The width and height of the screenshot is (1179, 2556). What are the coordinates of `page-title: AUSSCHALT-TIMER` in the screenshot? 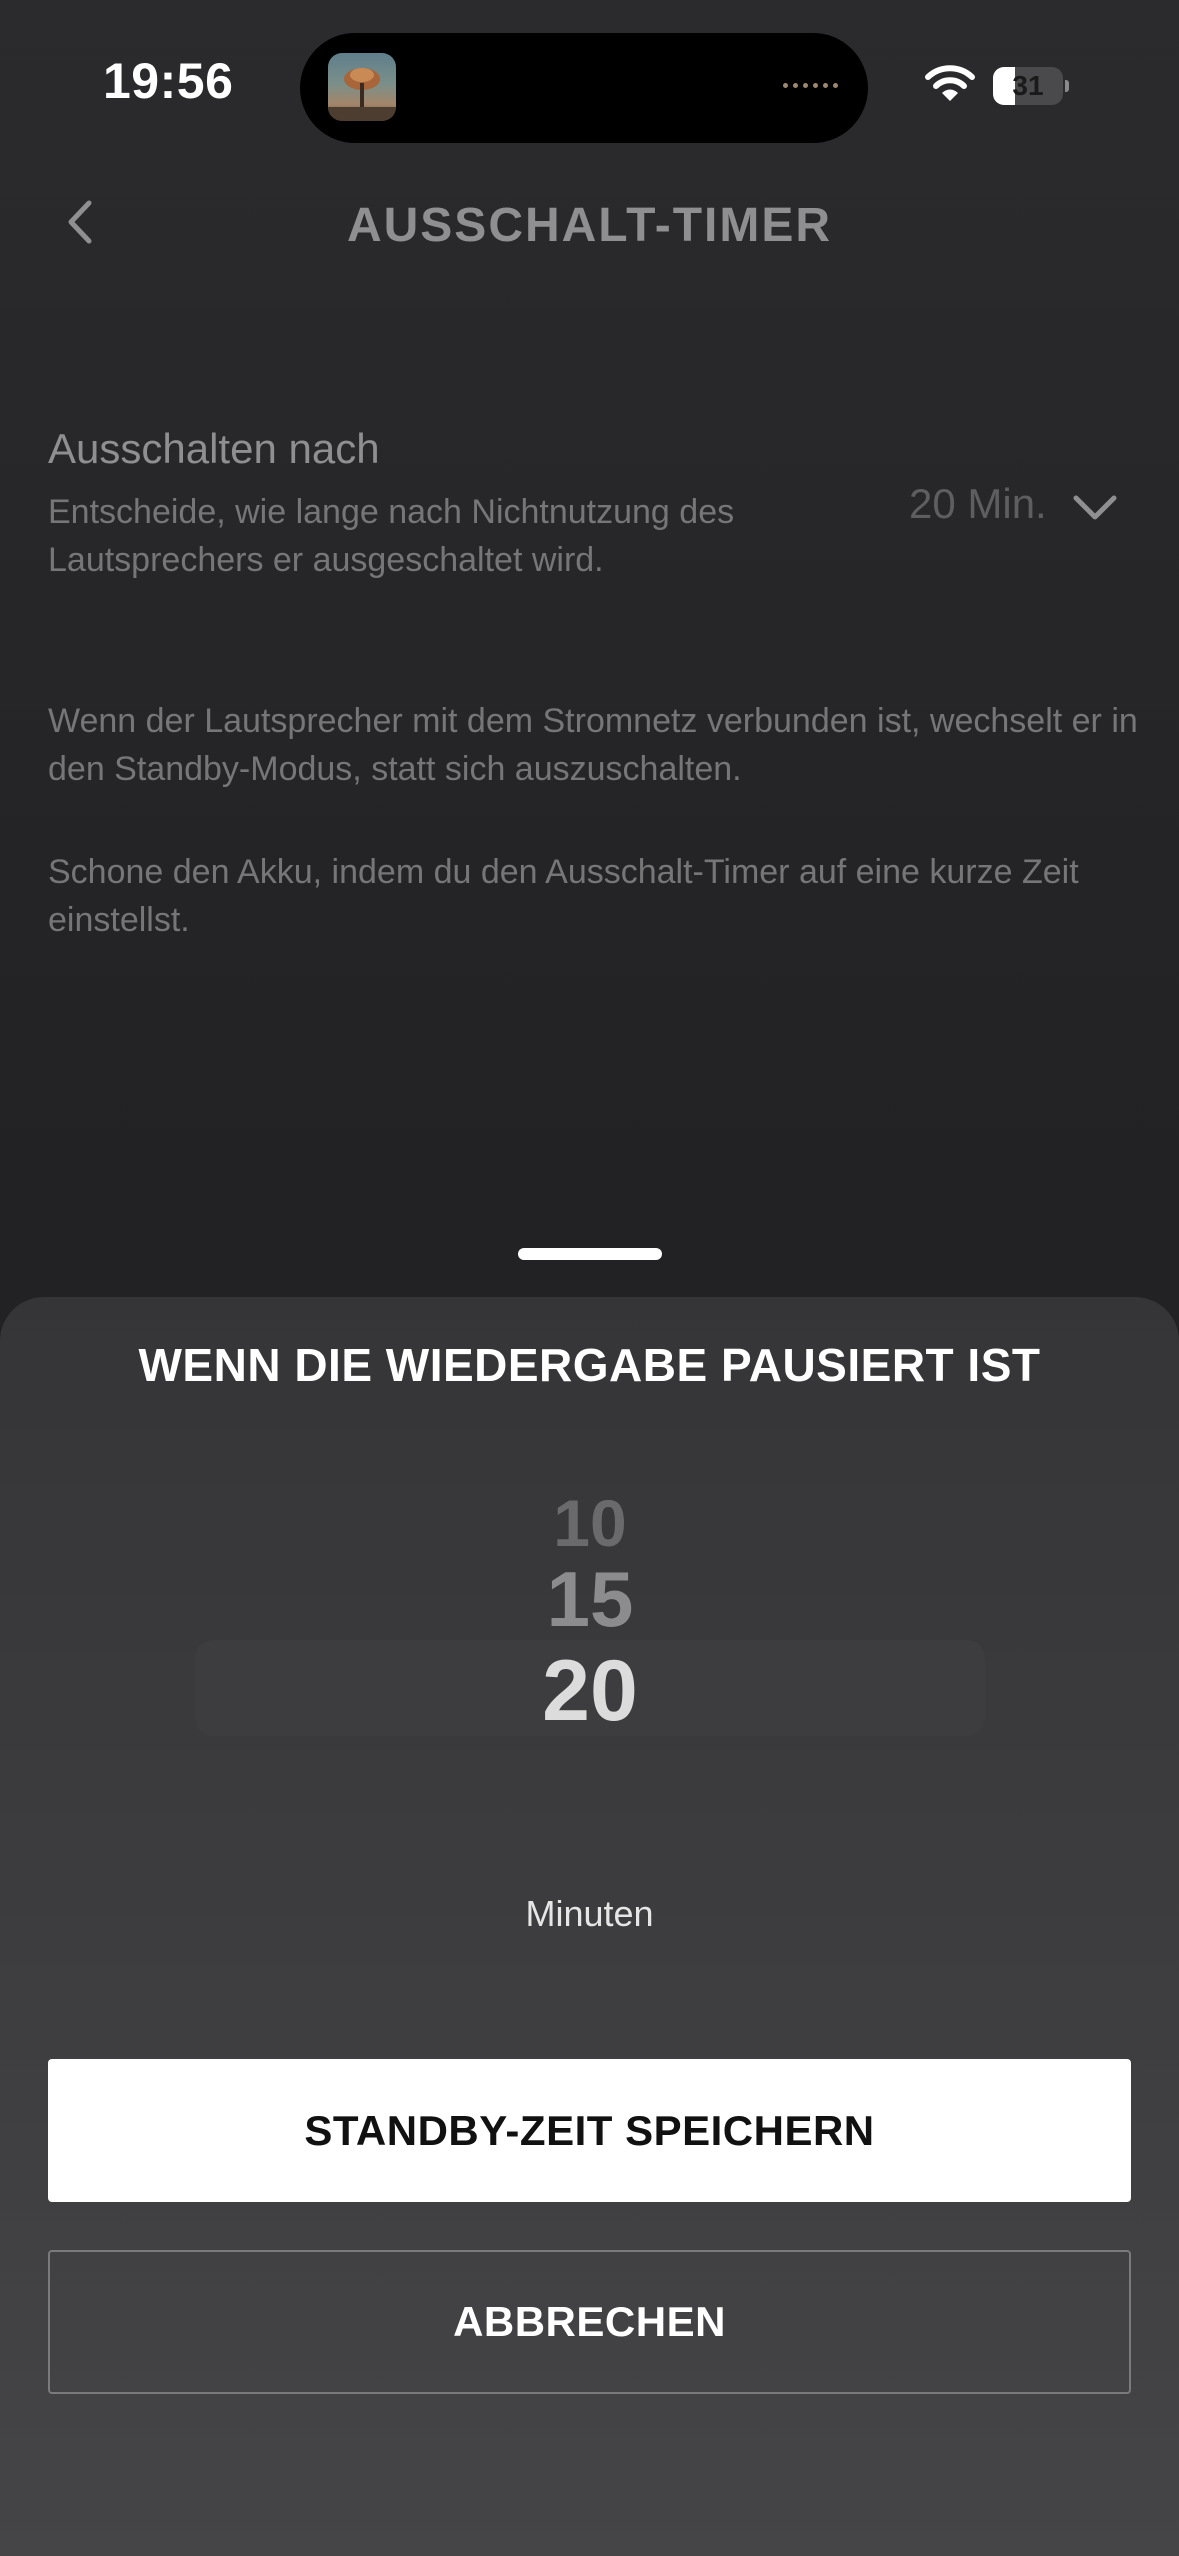 It's located at (589, 225).